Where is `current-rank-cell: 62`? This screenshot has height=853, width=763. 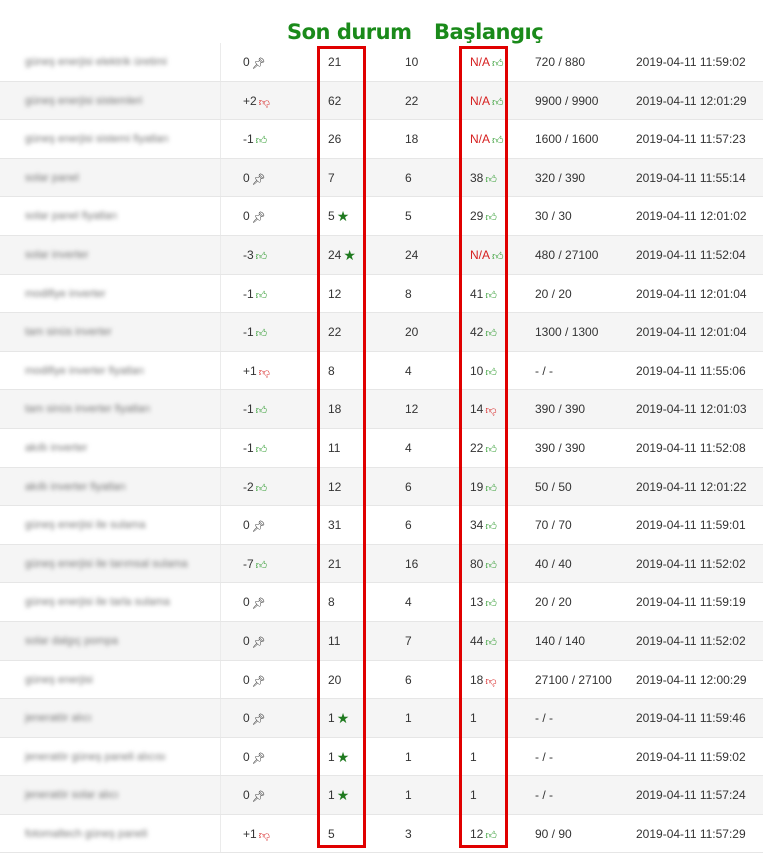
current-rank-cell: 62 is located at coordinates (334, 101).